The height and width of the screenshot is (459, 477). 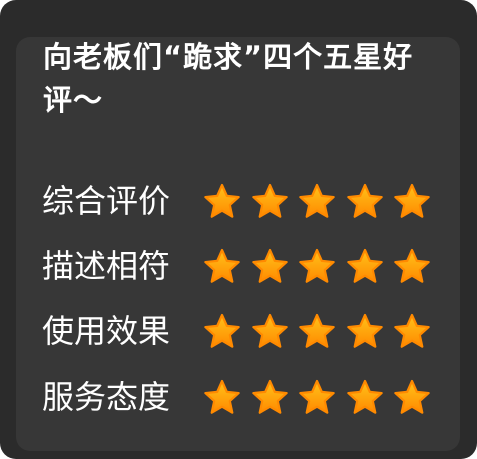 I want to click on rating-label: 使用效果, so click(x=106, y=331).